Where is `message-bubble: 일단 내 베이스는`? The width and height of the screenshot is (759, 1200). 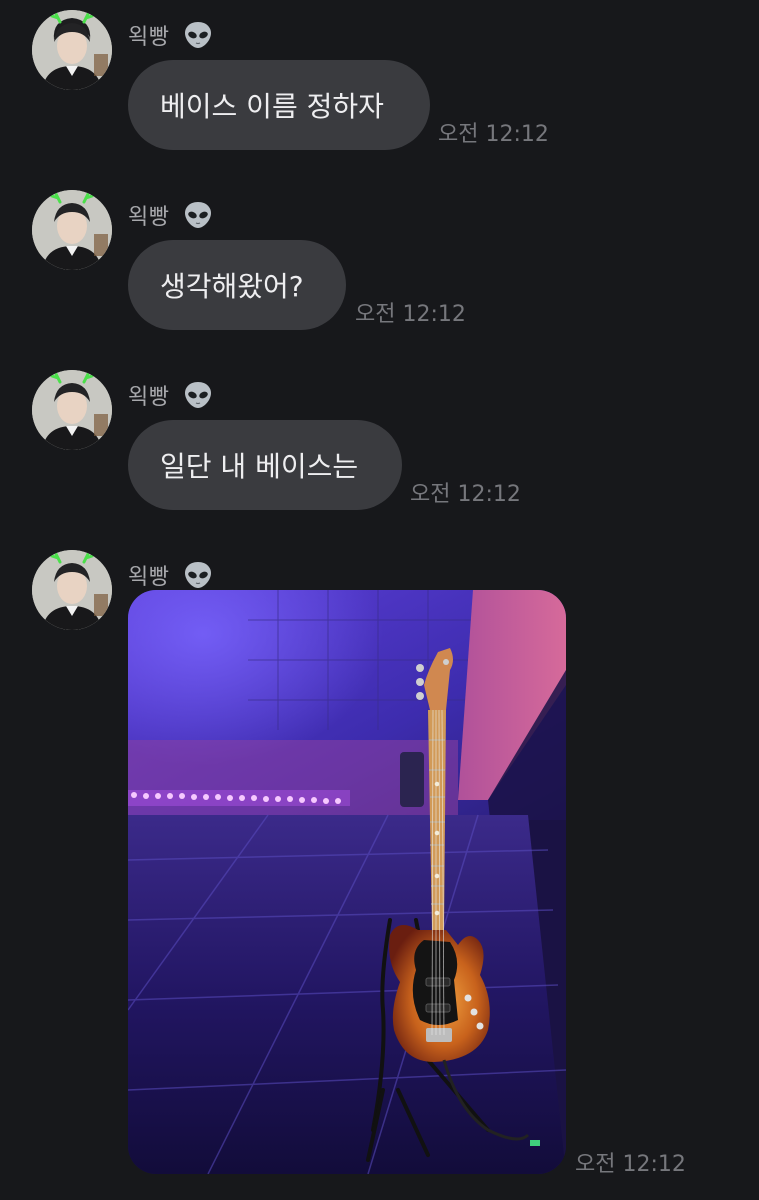
message-bubble: 일단 내 베이스는 is located at coordinates (265, 465).